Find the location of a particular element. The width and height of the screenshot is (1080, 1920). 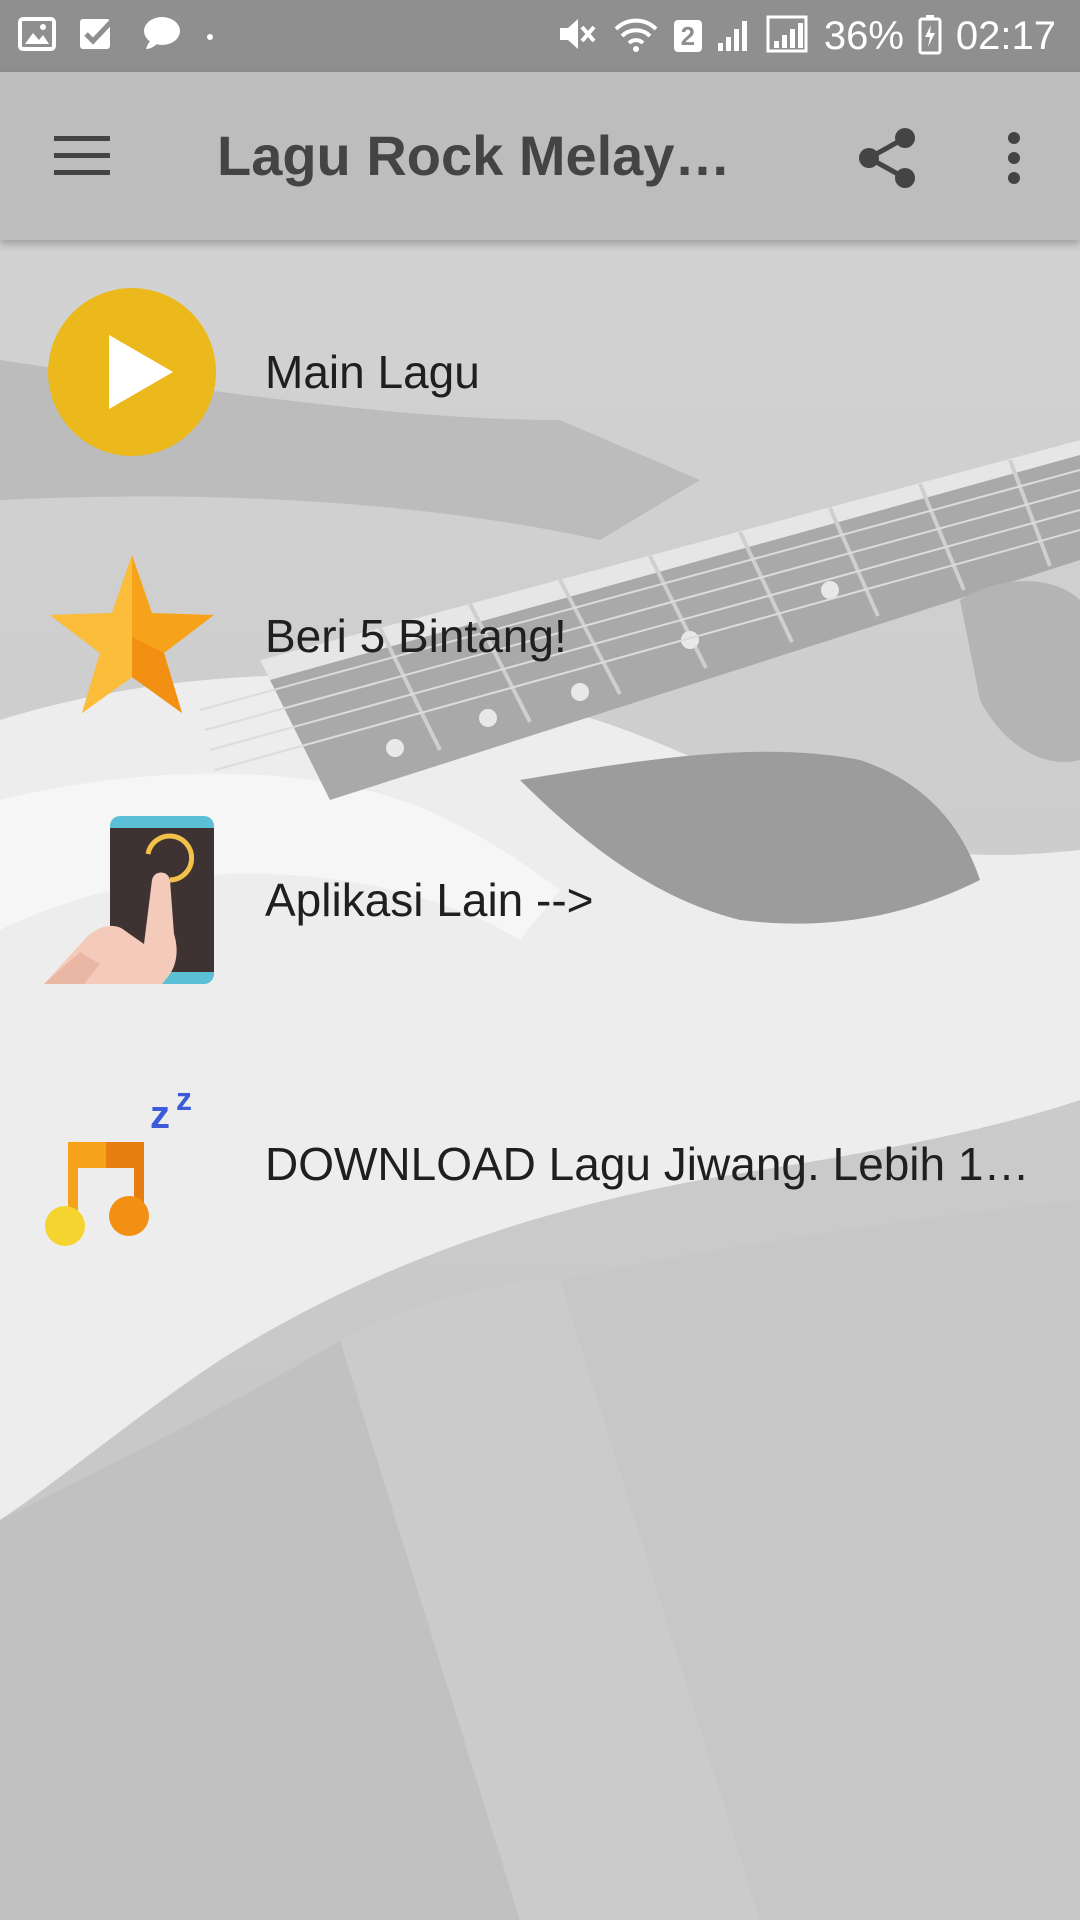

menu-button is located at coordinates (82, 158).